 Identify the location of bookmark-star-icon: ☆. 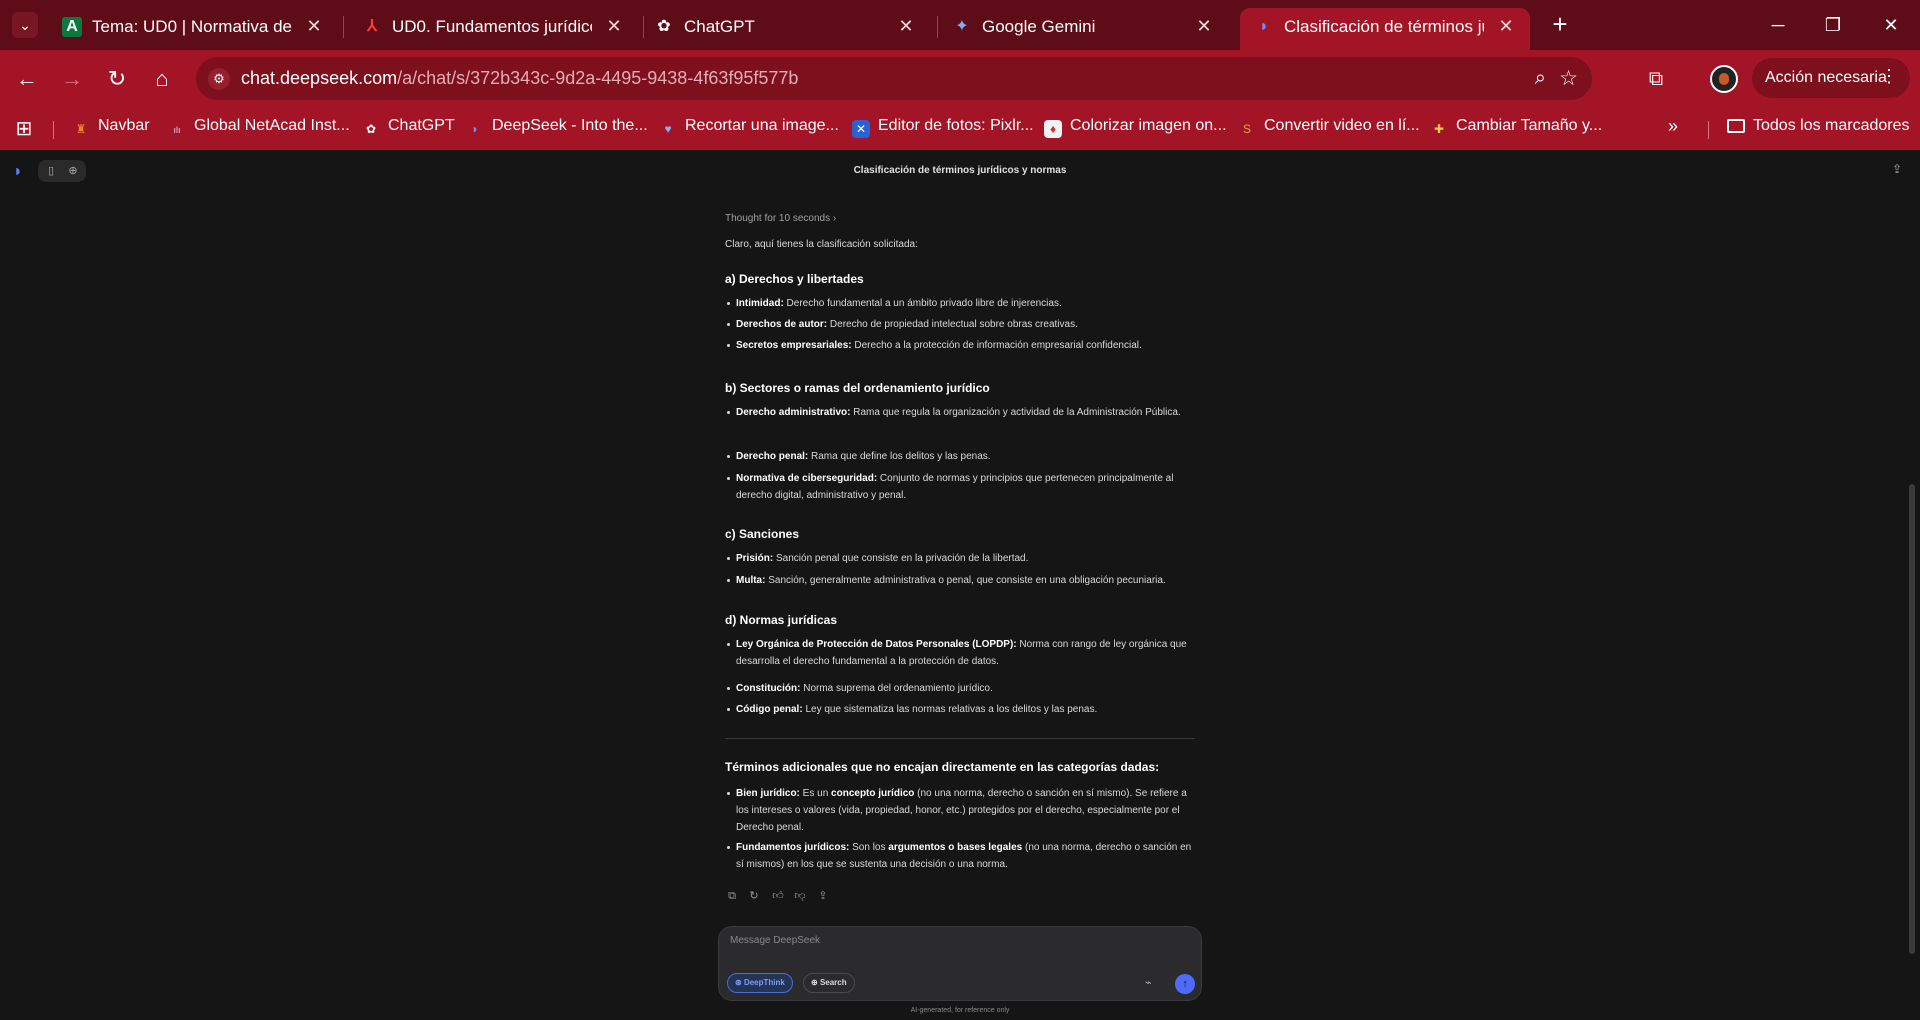
(1568, 78).